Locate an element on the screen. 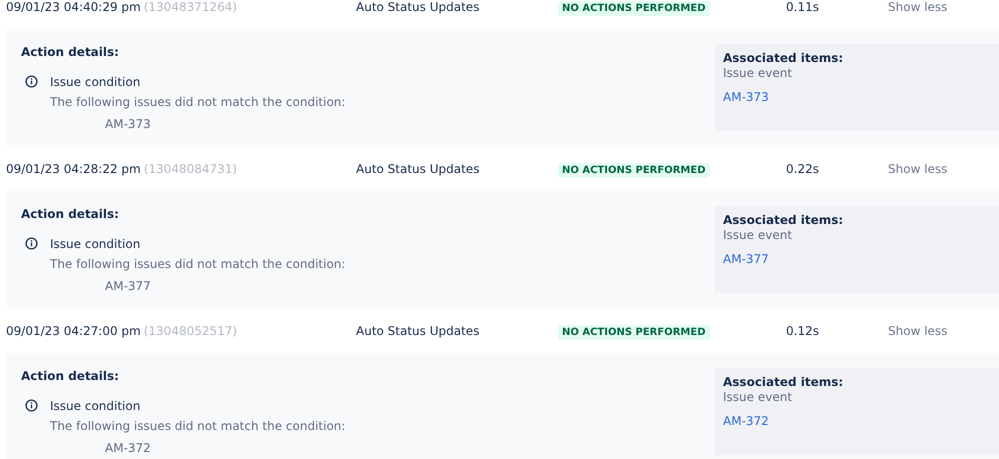  issue-key: AM-373 is located at coordinates (225, 124).